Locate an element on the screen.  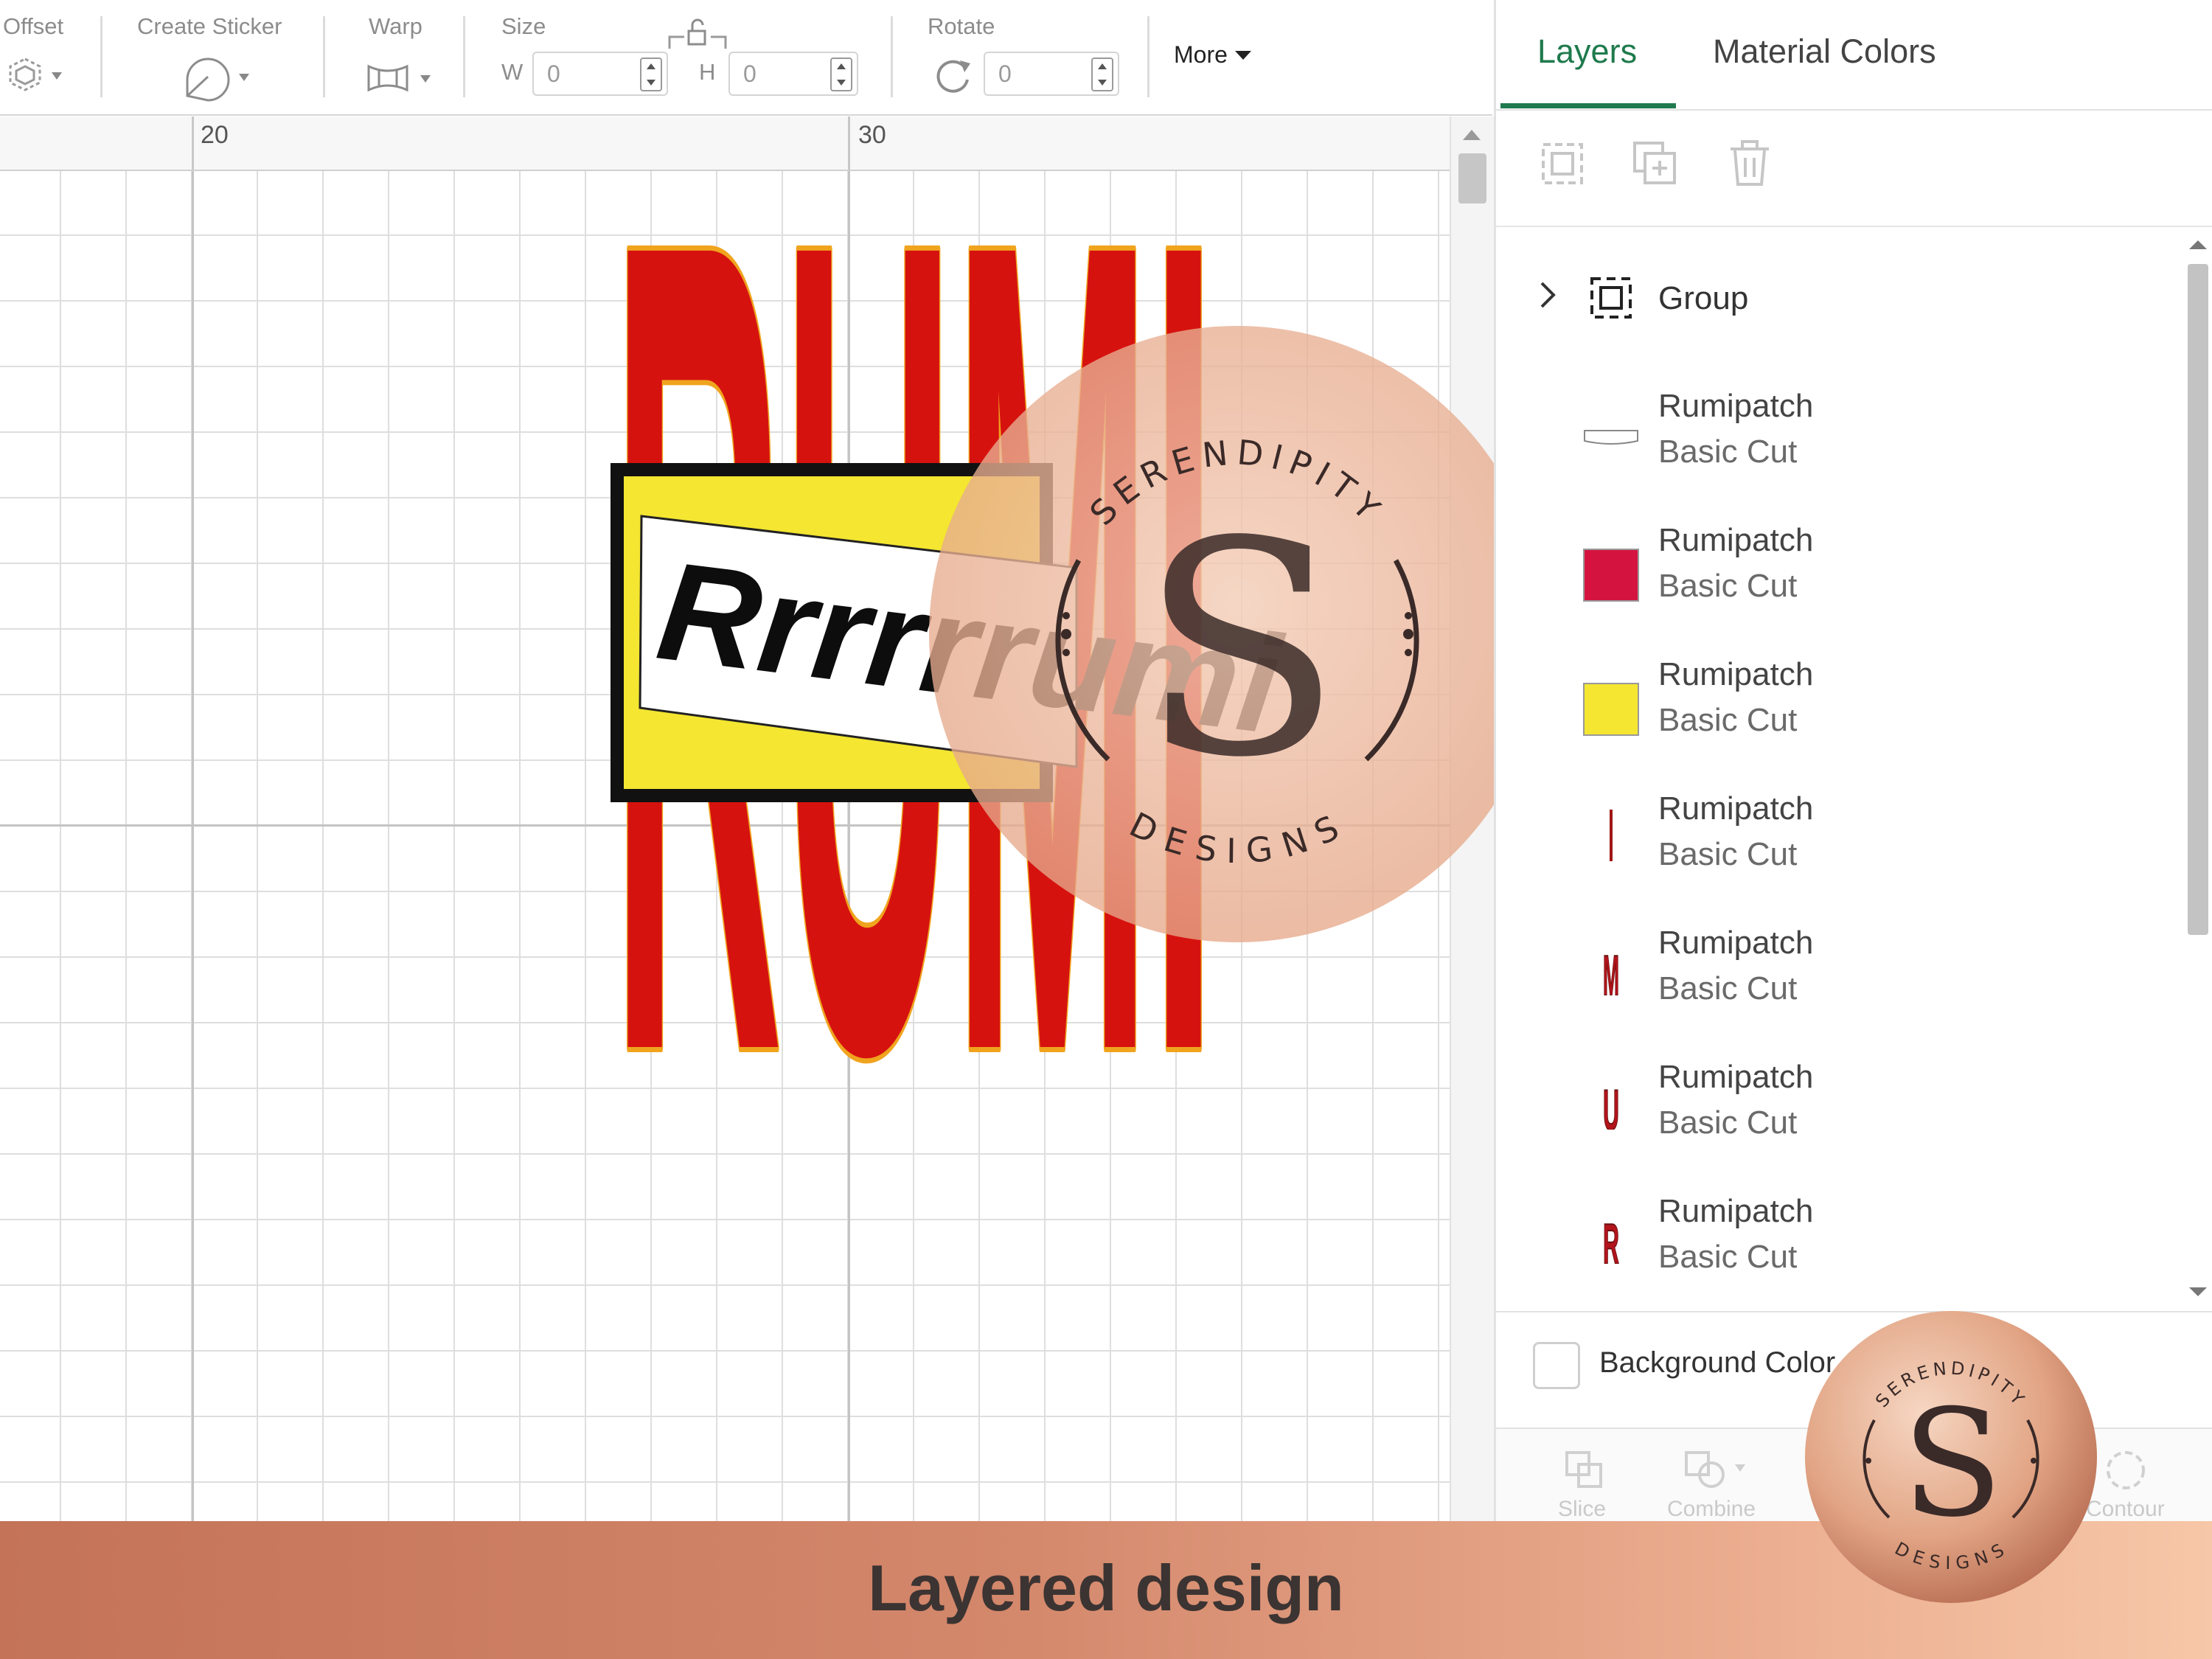
svg-text: M is located at coordinates (1611, 969).